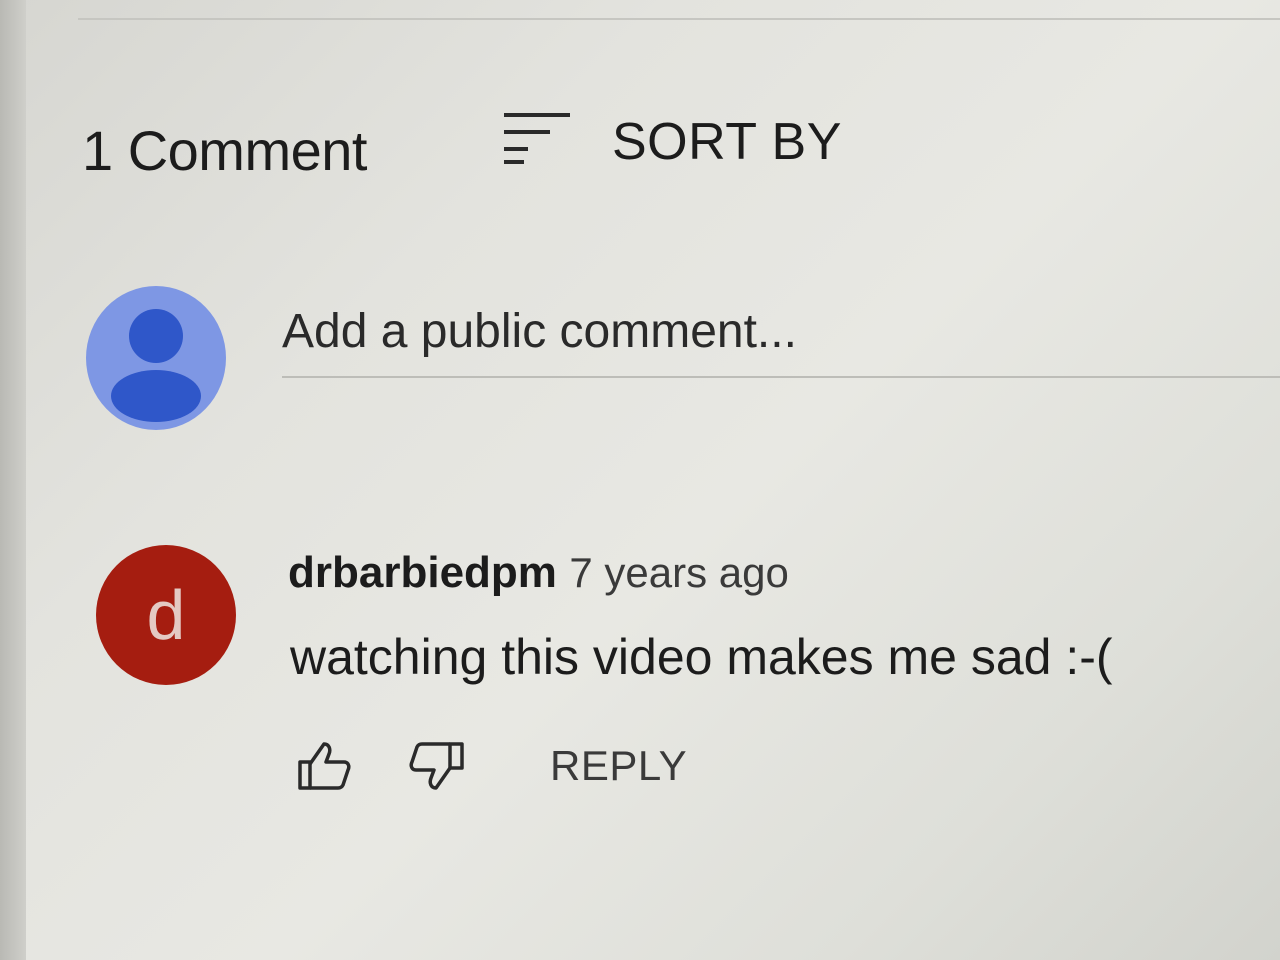 The height and width of the screenshot is (960, 1280). What do you see at coordinates (436, 766) in the screenshot?
I see `thumbs-down-icon` at bounding box center [436, 766].